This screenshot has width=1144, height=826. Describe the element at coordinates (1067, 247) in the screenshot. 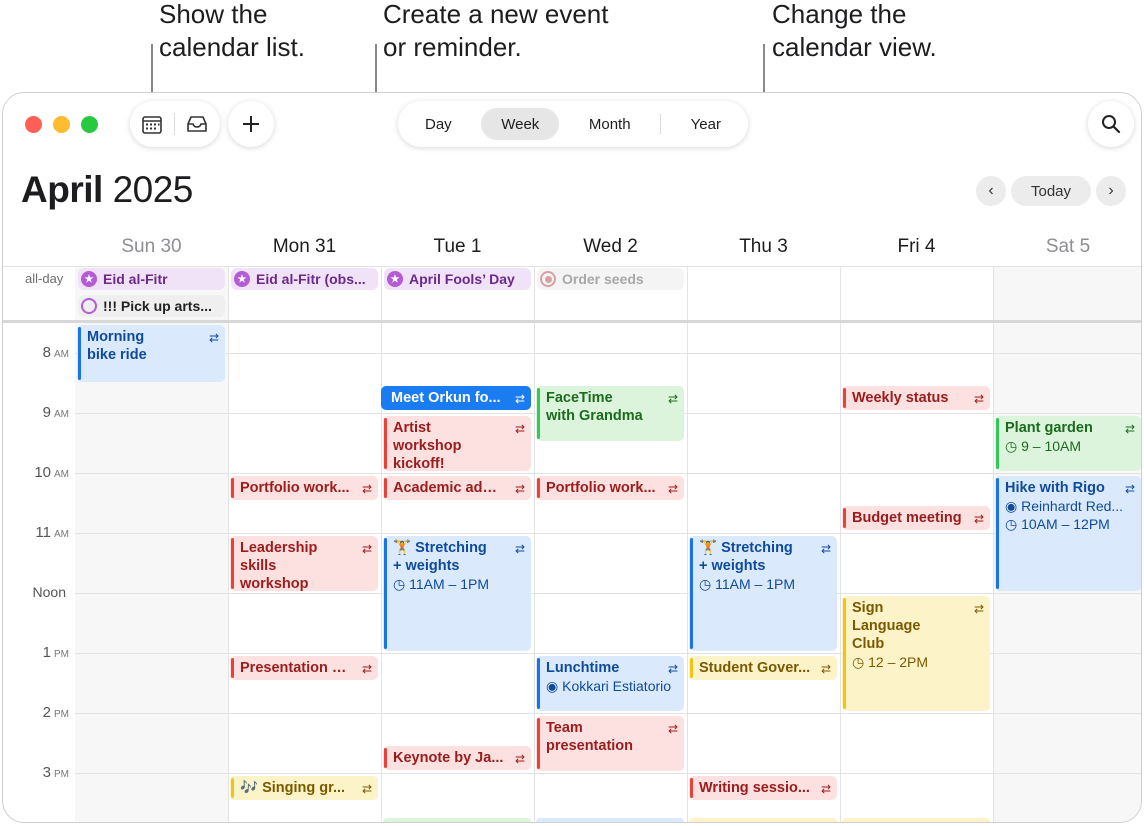

I see `day-header: Sat 5` at that location.